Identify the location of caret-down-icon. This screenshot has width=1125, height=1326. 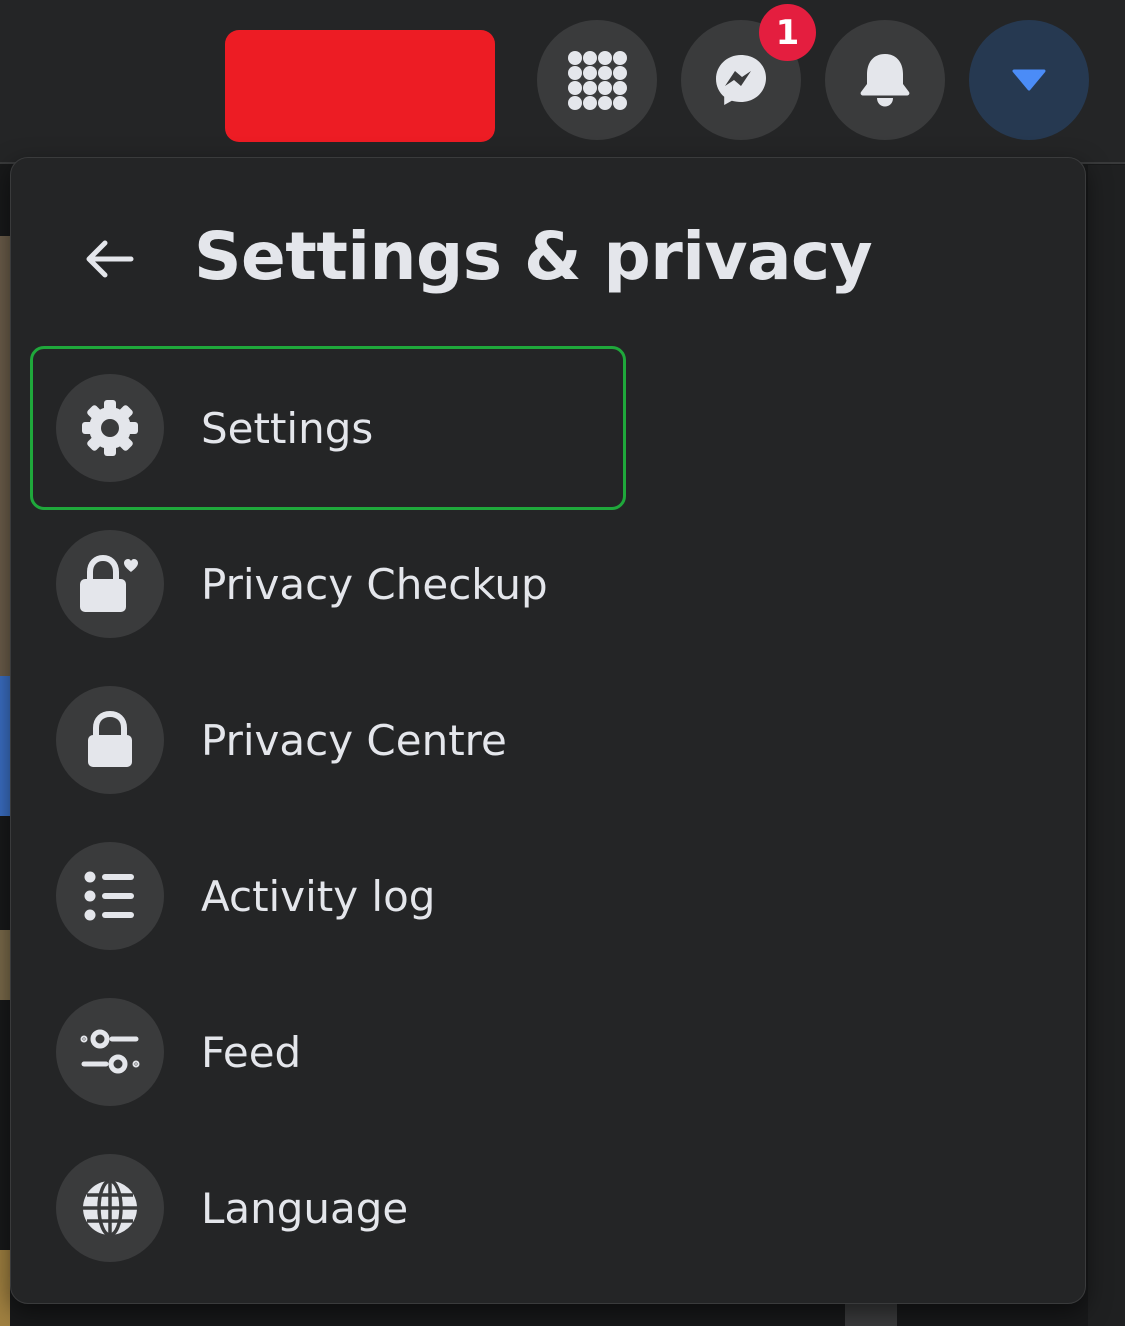
(1029, 80).